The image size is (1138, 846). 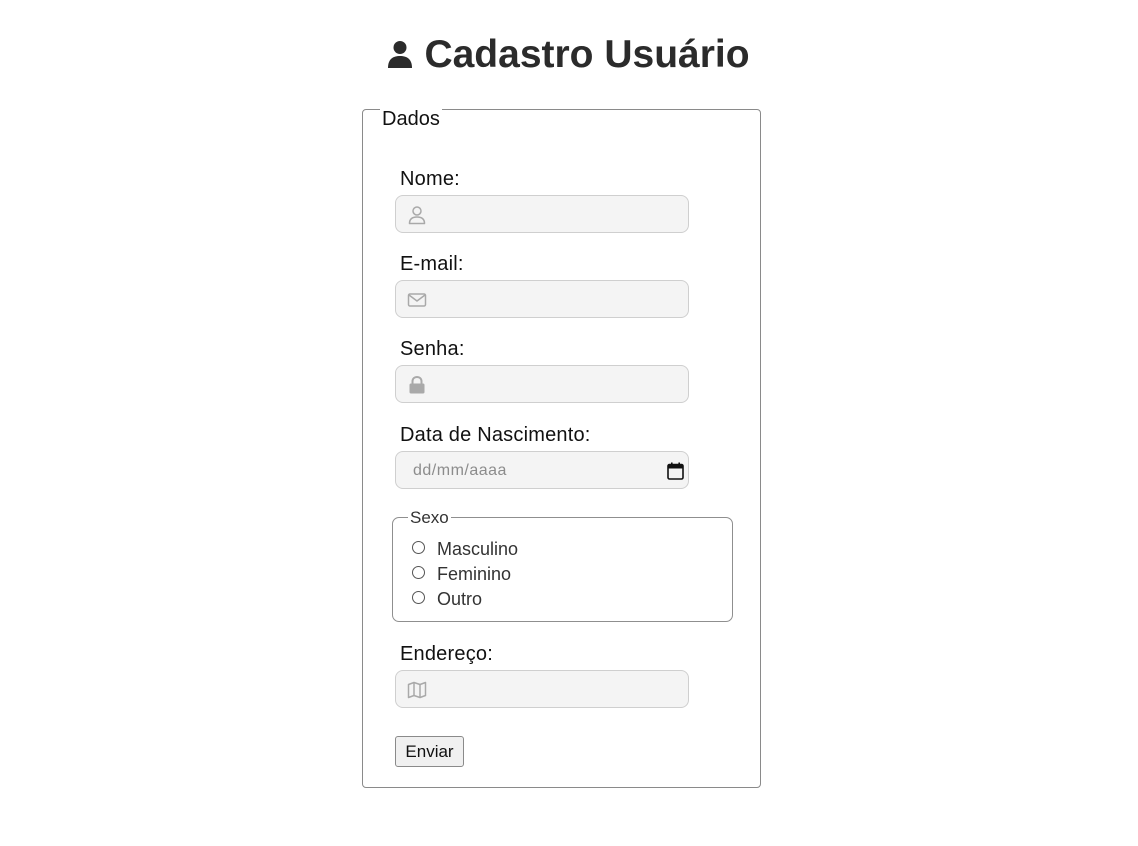 I want to click on sexo-legend: Sexo, so click(x=429, y=518).